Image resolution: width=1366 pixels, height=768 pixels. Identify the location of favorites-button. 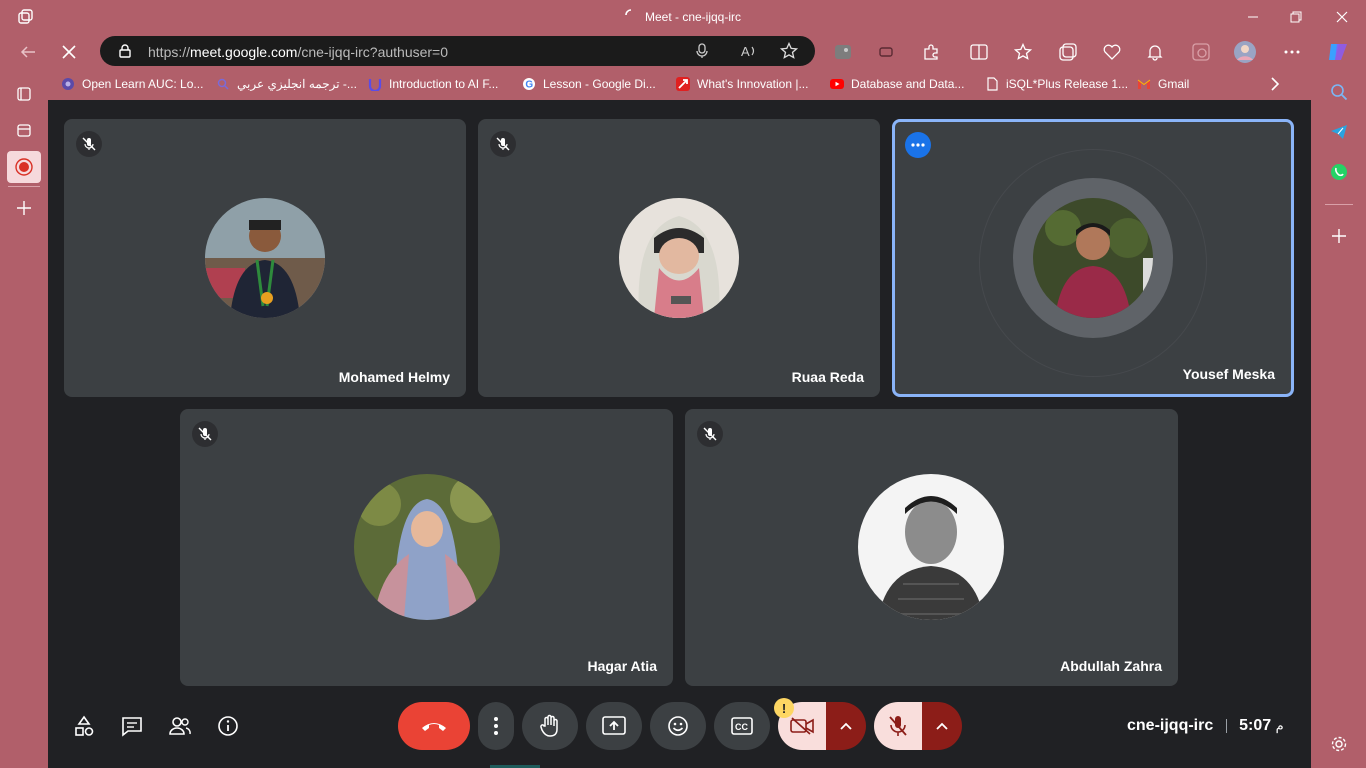
(1023, 52).